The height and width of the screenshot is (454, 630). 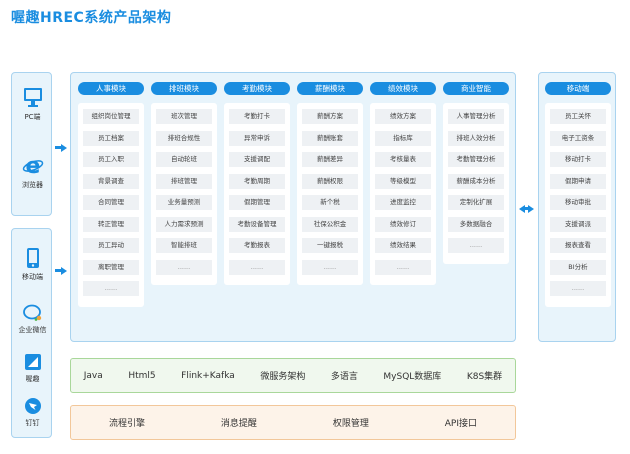 What do you see at coordinates (31, 144) in the screenshot?
I see `desktop-clients-panel: PC端 e 浏览器` at bounding box center [31, 144].